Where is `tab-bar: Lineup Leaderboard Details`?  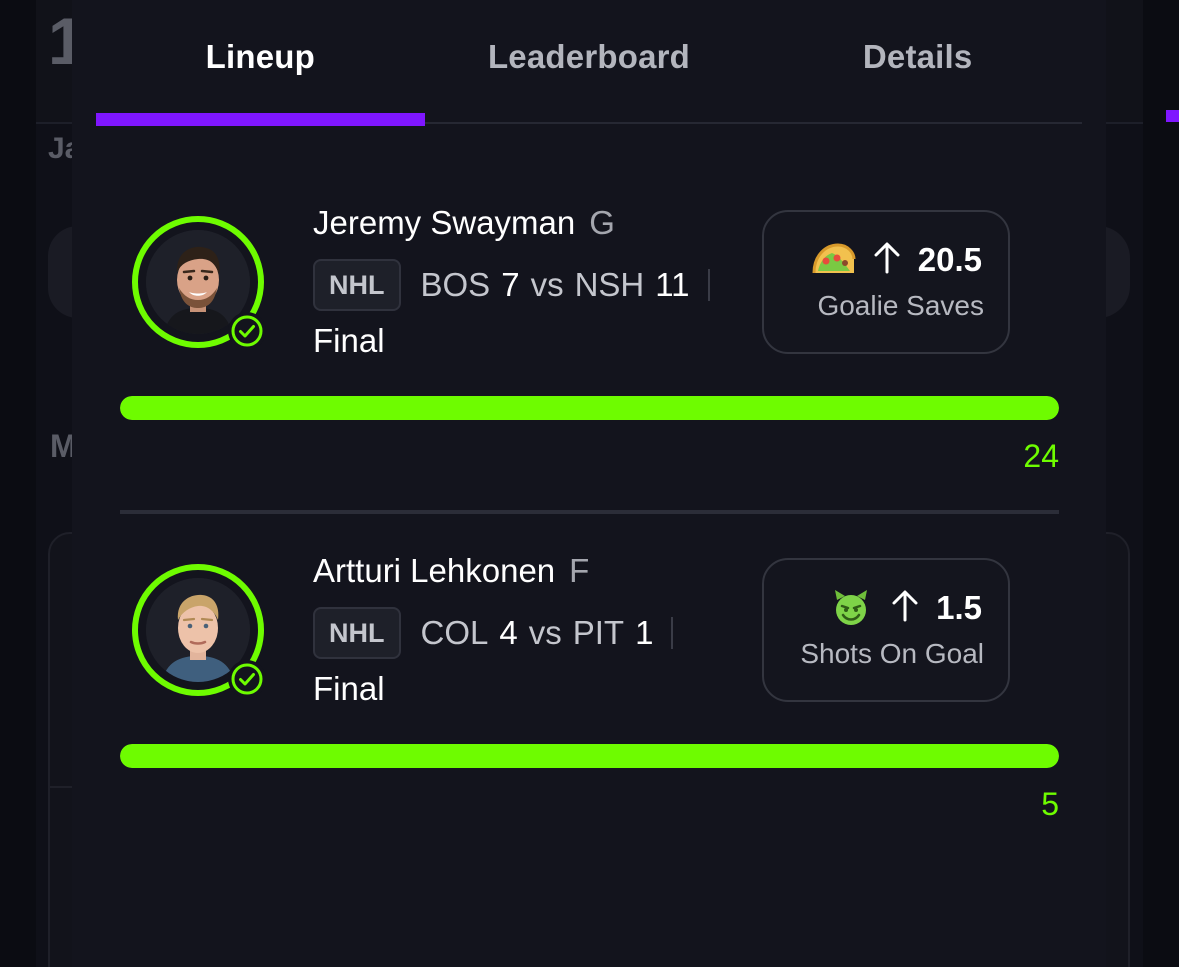
tab-bar: Lineup Leaderboard Details is located at coordinates (589, 63).